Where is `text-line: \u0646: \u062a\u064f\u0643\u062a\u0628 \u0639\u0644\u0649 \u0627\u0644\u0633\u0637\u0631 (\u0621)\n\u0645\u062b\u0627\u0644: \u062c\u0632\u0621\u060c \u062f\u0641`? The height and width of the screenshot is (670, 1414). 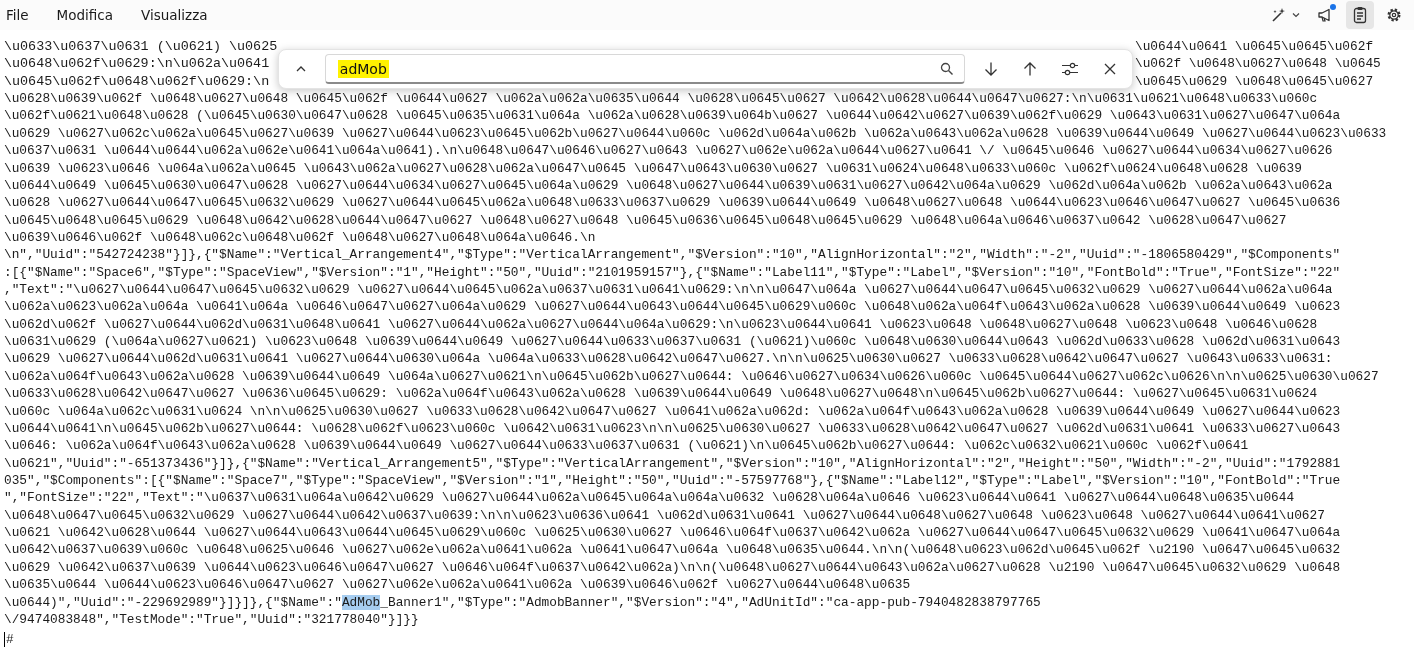
text-line: \u0646: \u062a\u064f\u0643\u062a\u0628 \u0639\u0644\u0649 \u0627\u0644\u0633\u0637\u0631 (\u0621)\n\u0645\u062b\u0627\u0644: \u062c\u0632\u0621\u060c \u062f\u0641 is located at coordinates (627, 446).